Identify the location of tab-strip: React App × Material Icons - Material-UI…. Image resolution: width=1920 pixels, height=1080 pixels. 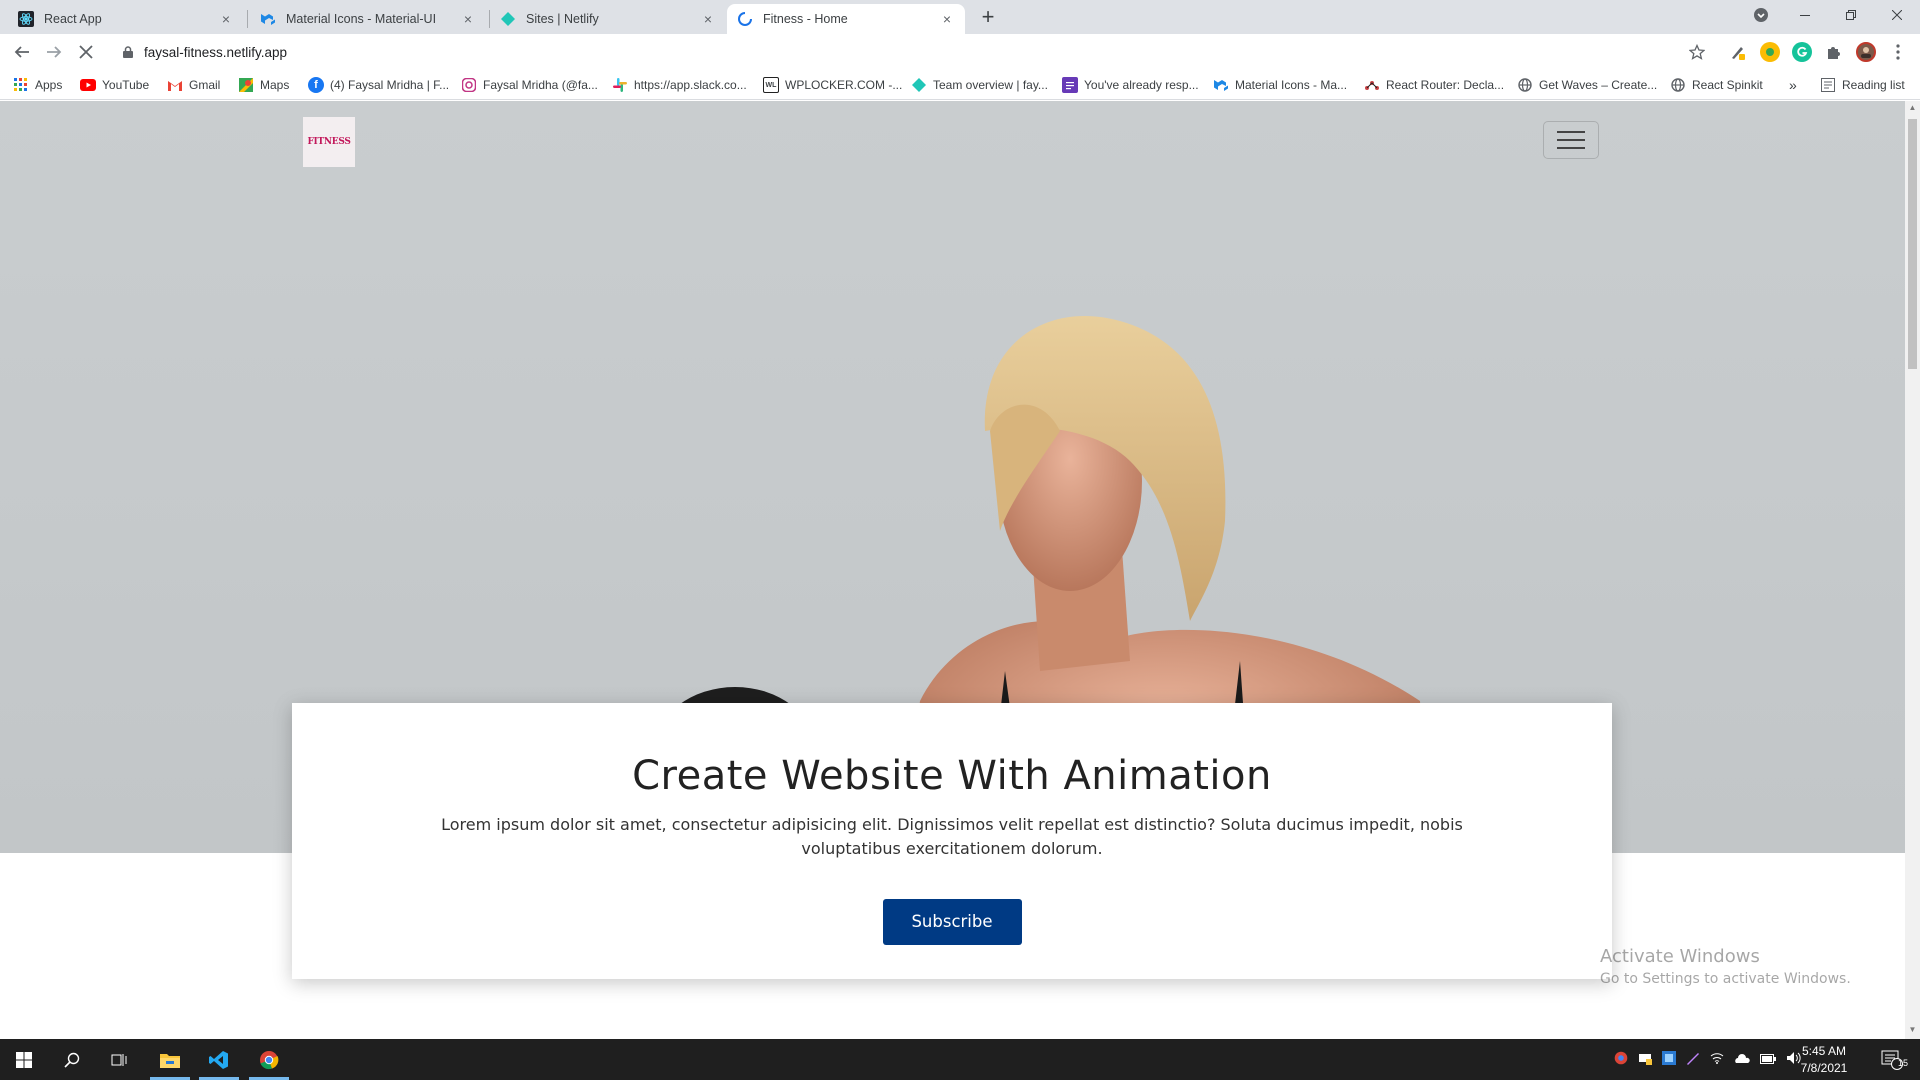
(960, 17).